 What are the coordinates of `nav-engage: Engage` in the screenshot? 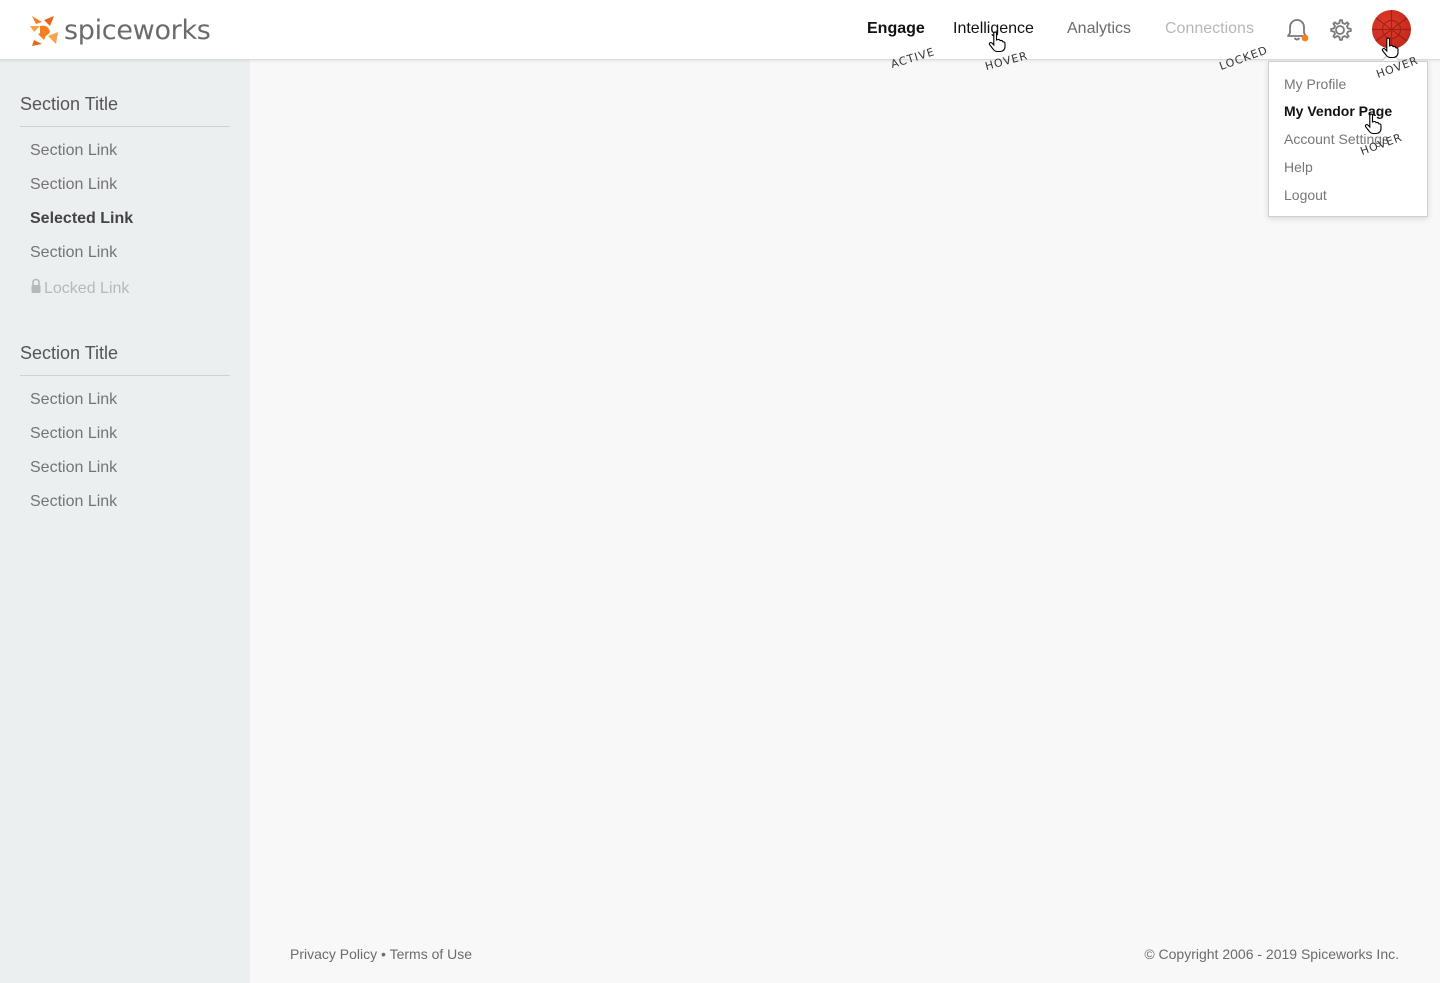 It's located at (896, 29).